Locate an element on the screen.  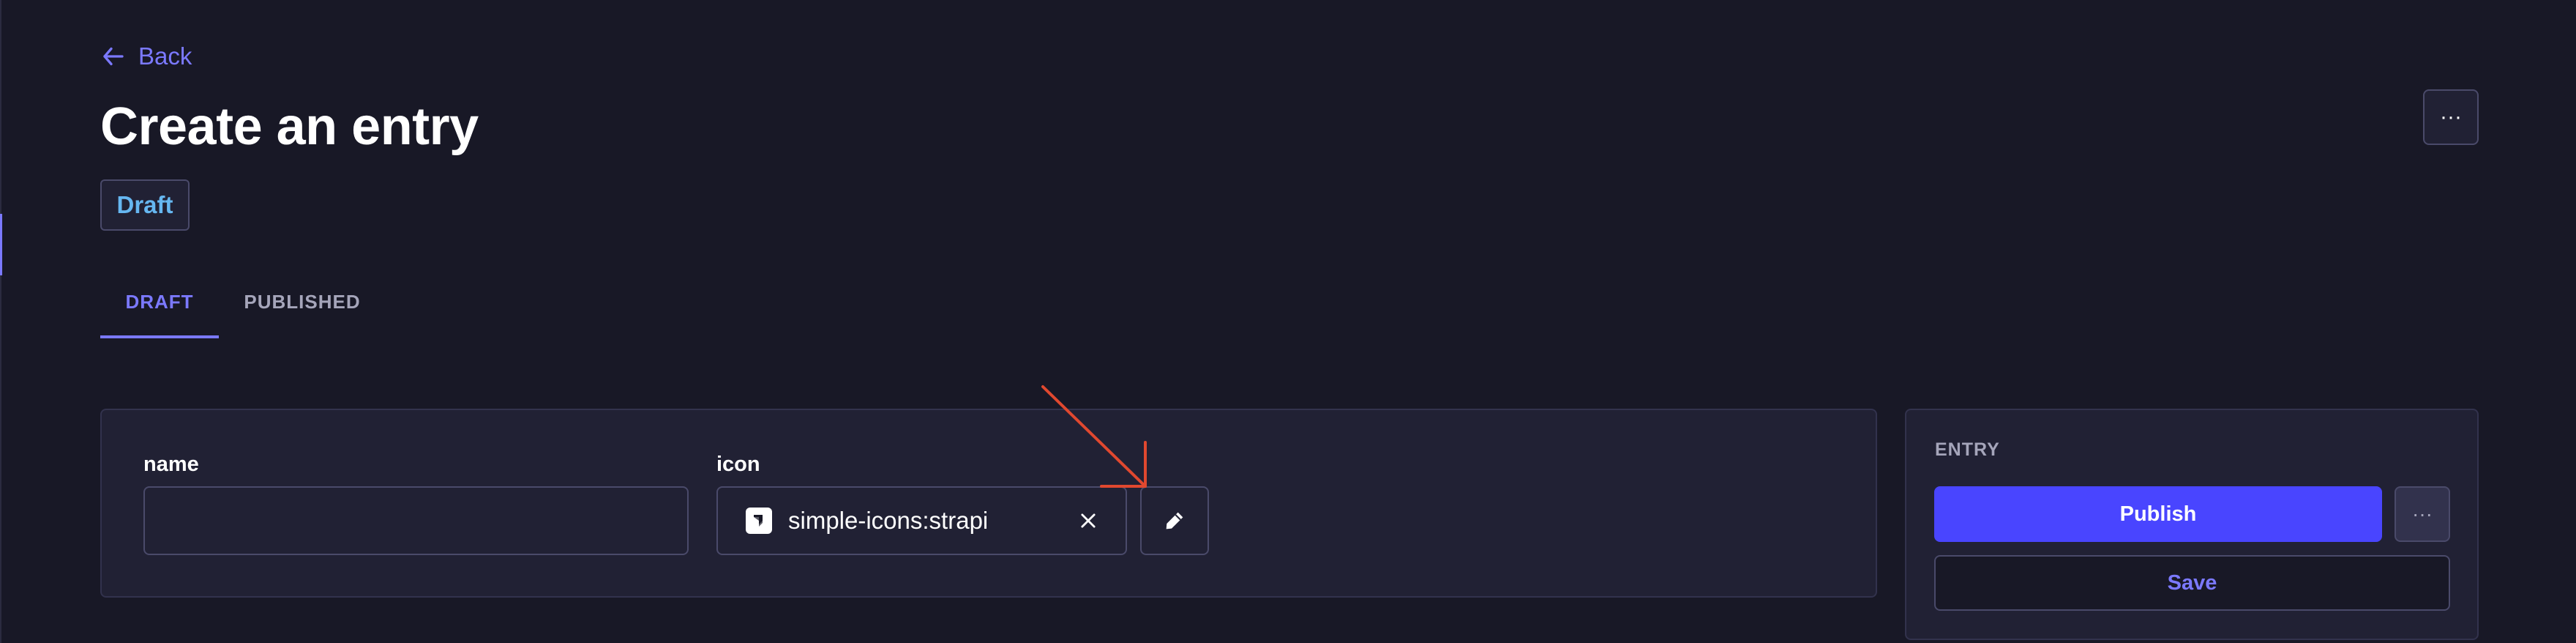
tab-draft: DRAFT is located at coordinates (159, 301).